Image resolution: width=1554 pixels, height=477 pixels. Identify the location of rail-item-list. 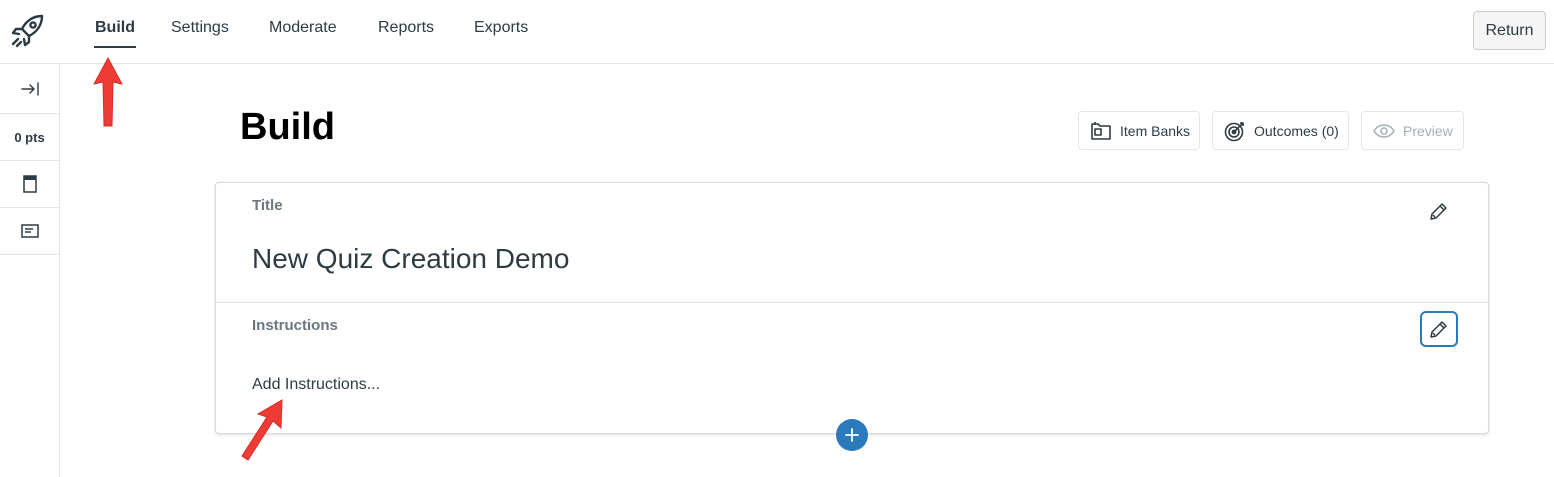
(29, 231).